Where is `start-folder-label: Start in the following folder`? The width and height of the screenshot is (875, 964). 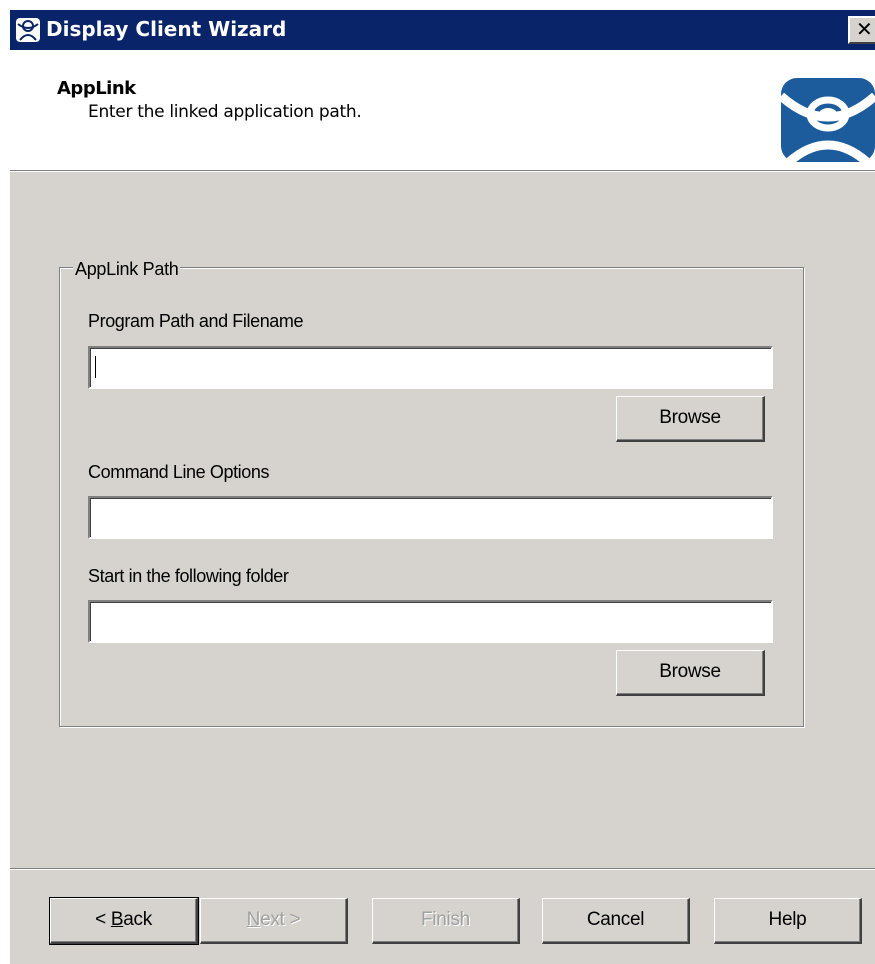 start-folder-label: Start in the following folder is located at coordinates (188, 576).